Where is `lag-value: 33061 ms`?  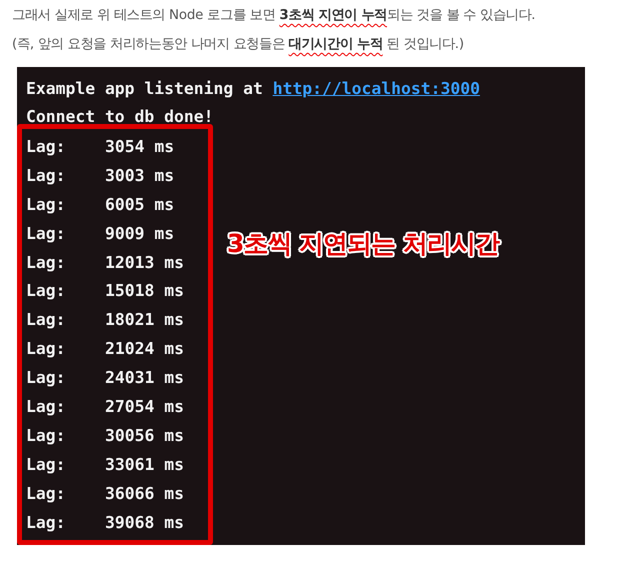
lag-value: 33061 ms is located at coordinates (144, 465).